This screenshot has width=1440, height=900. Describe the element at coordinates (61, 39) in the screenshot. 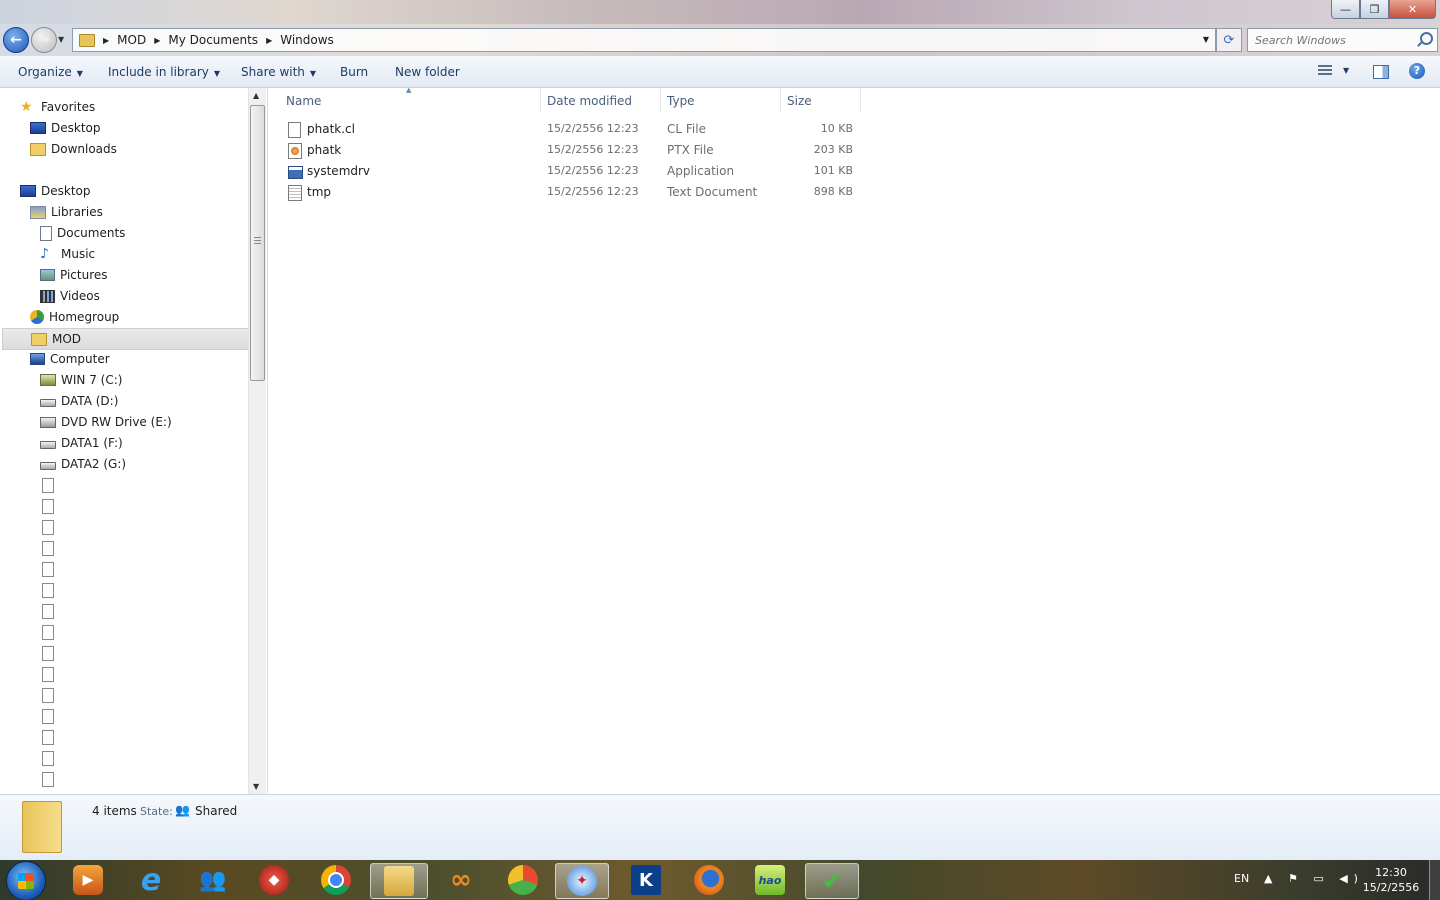

I see `recent-pages-dropdown: ▼` at that location.